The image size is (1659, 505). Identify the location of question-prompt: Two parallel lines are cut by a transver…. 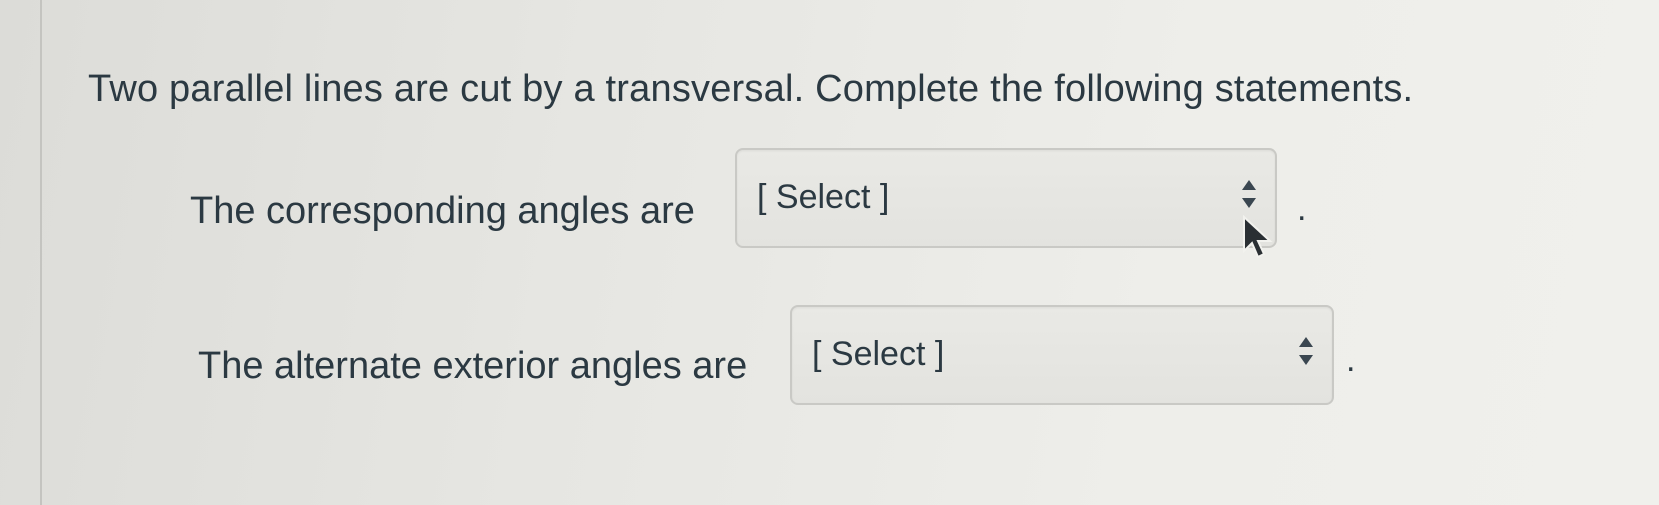
(751, 89).